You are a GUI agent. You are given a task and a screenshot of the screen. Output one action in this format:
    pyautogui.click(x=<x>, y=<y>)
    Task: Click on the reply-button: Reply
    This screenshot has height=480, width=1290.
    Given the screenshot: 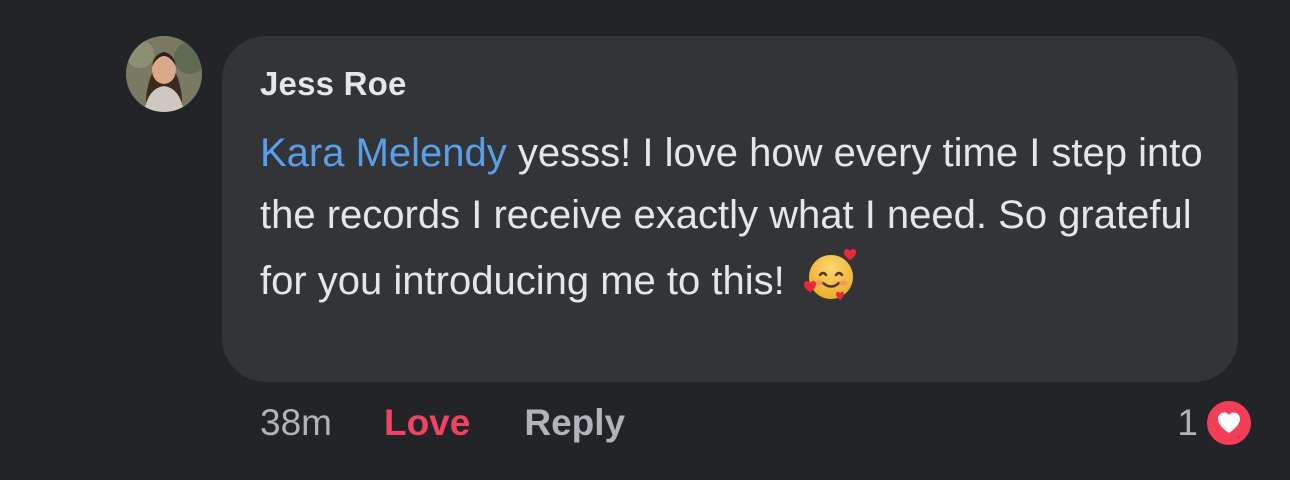 What is the action you would take?
    pyautogui.click(x=574, y=423)
    